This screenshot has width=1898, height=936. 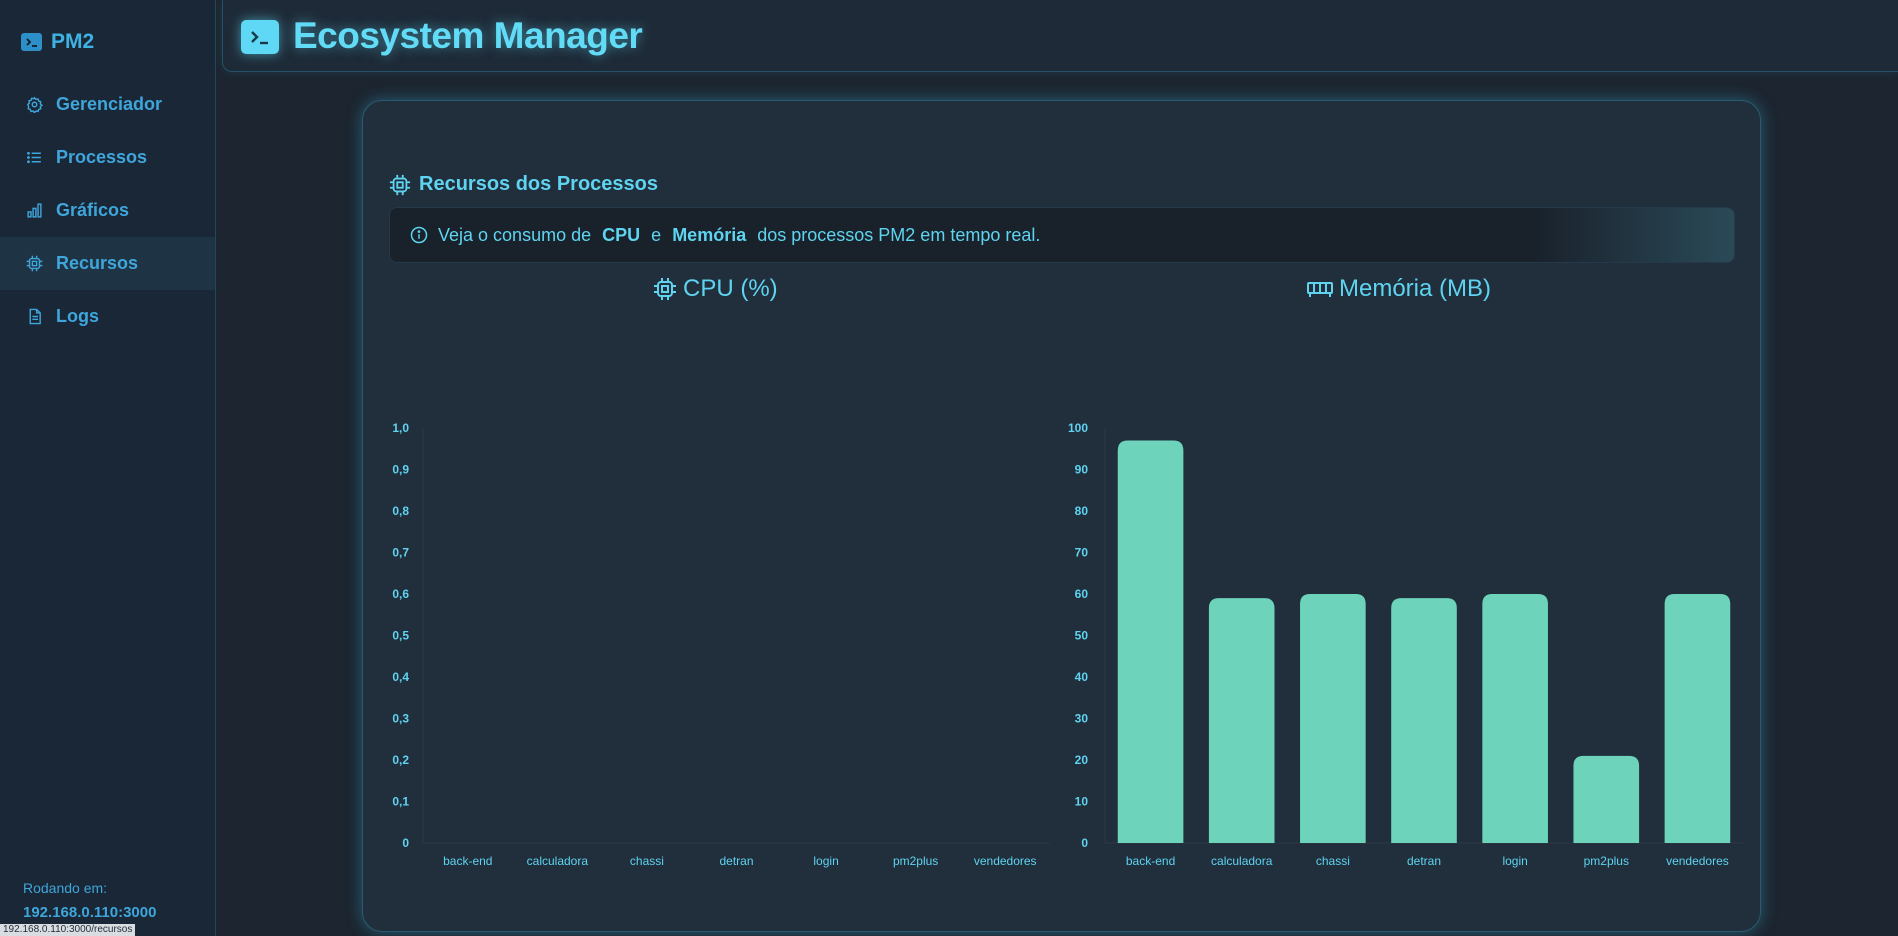 I want to click on bar-vendedores, so click(x=1697, y=718).